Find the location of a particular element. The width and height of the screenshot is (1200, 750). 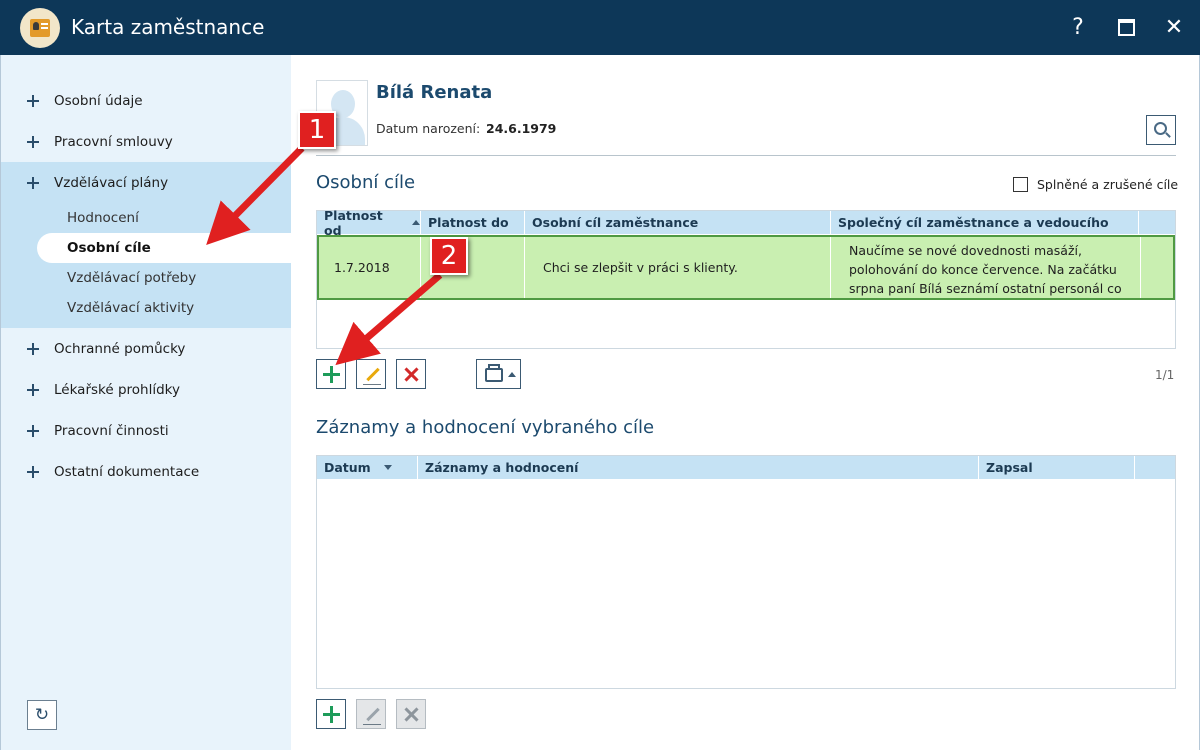

collapse-minus-icon is located at coordinates (33, 183).